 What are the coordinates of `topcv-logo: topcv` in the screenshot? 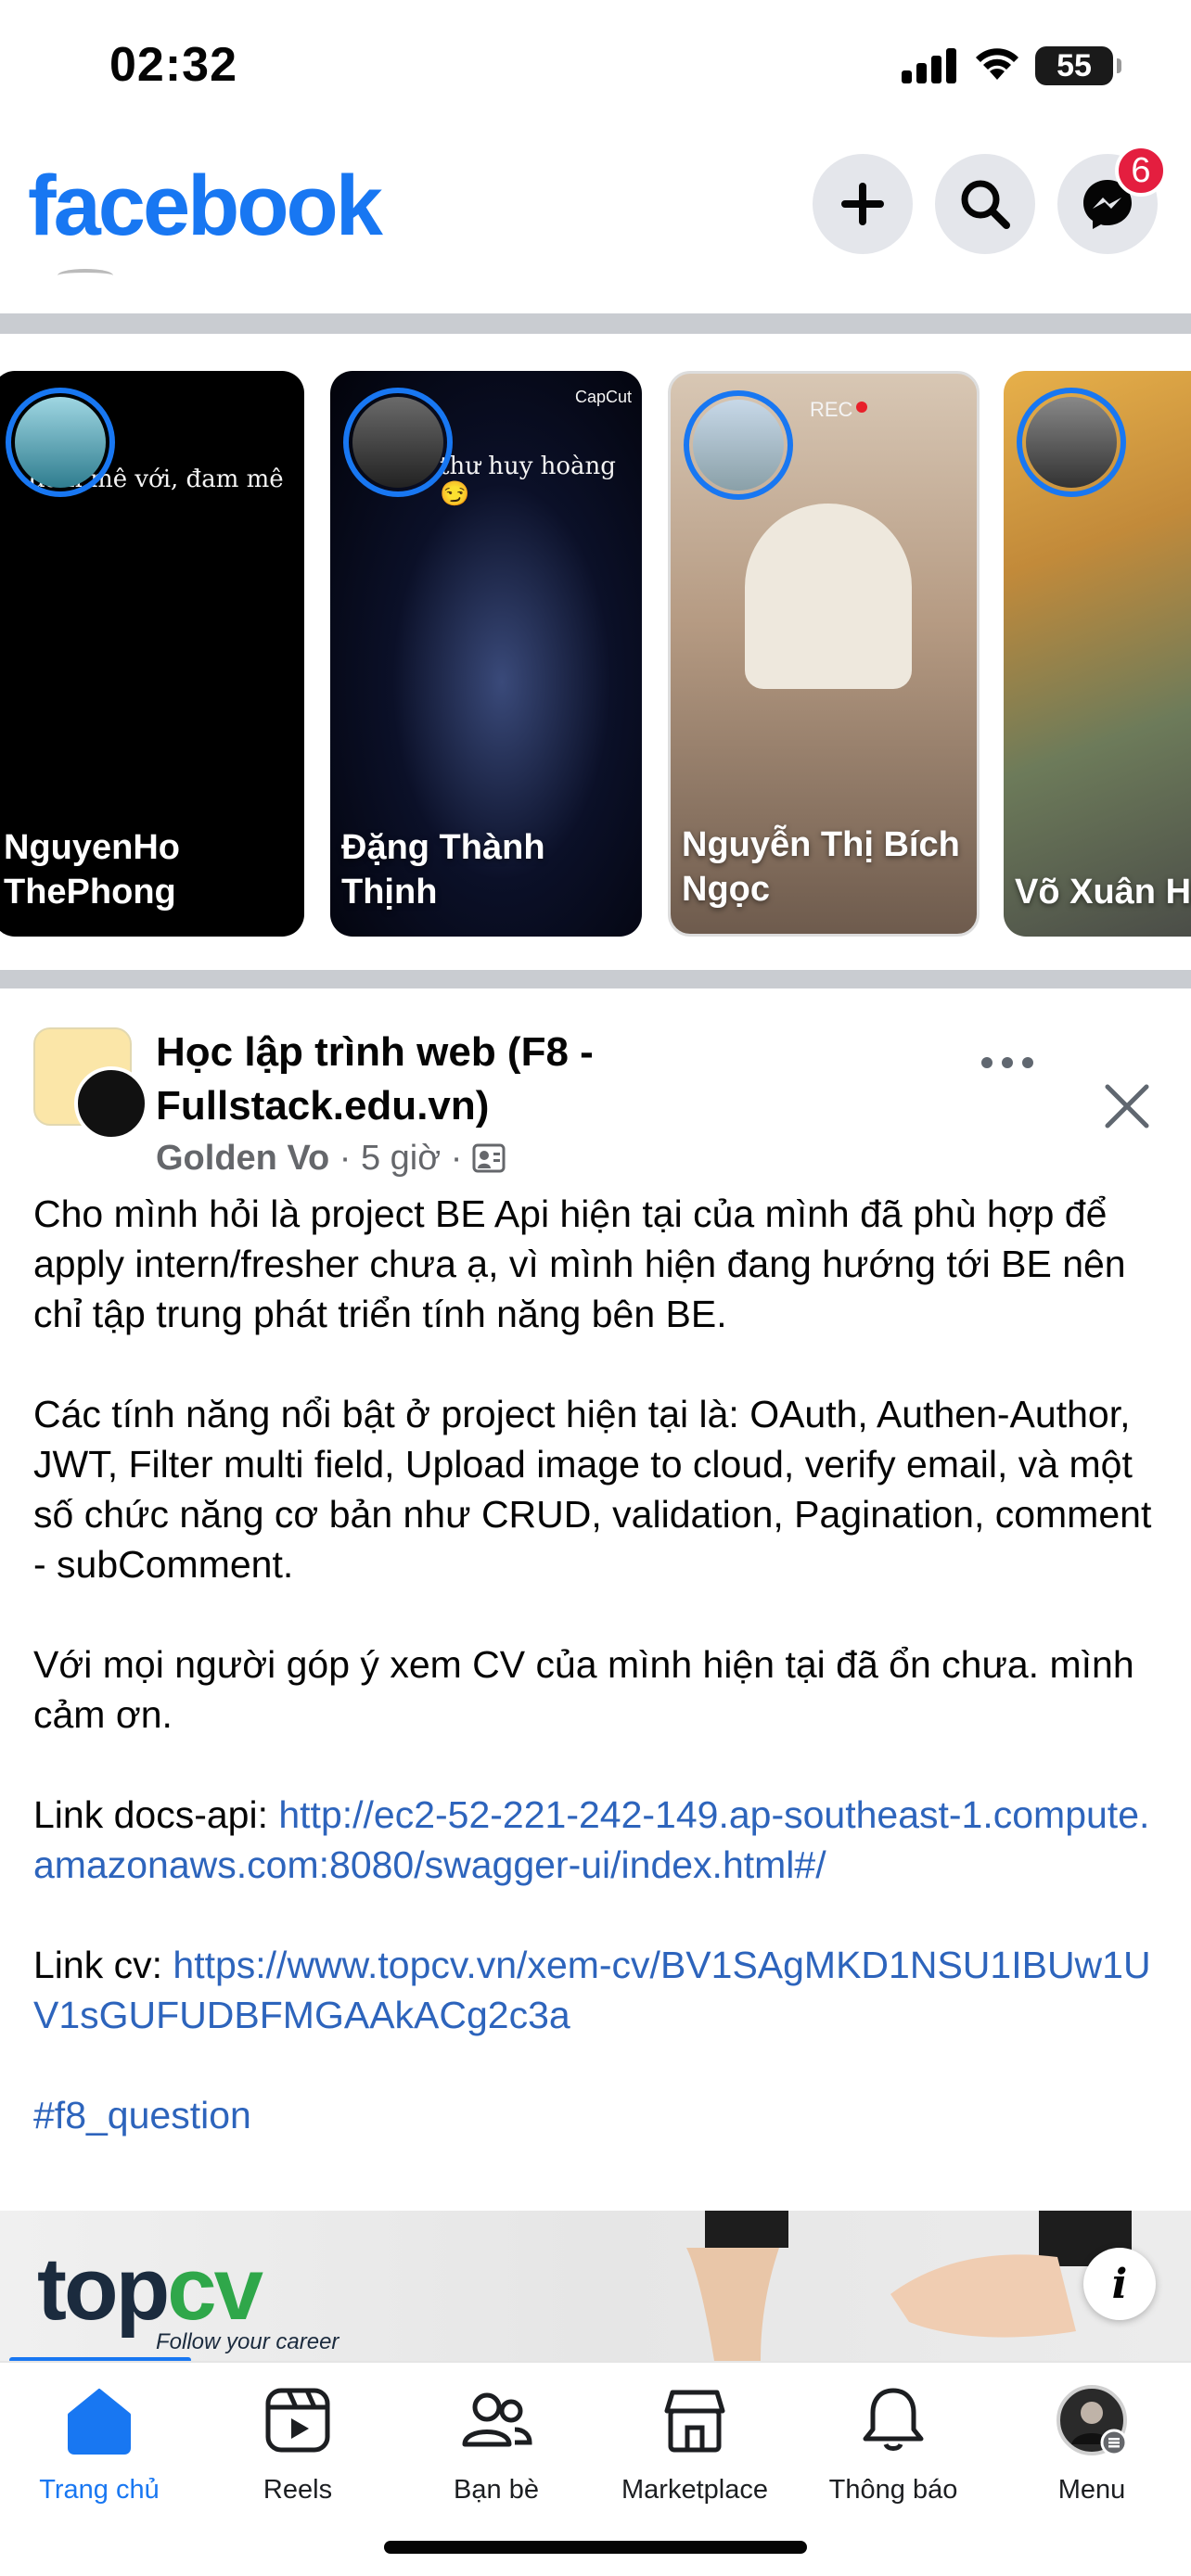 It's located at (150, 2289).